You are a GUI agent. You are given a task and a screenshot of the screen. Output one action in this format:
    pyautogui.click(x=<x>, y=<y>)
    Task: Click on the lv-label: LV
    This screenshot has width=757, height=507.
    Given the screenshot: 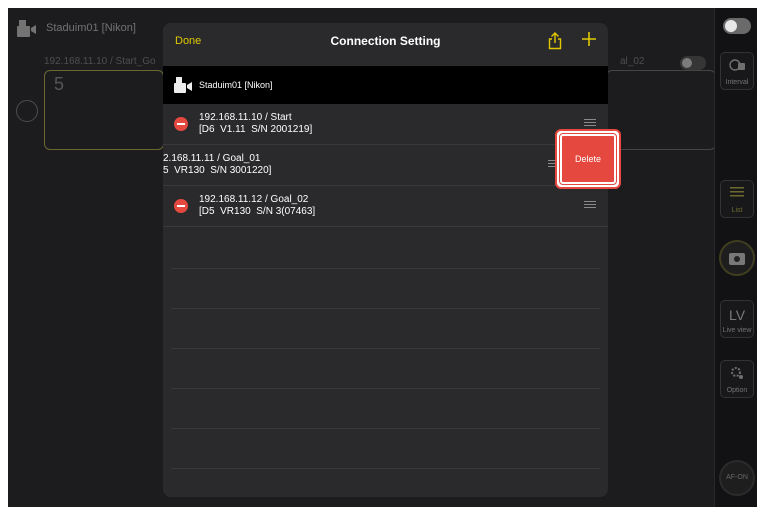 What is the action you would take?
    pyautogui.click(x=737, y=315)
    